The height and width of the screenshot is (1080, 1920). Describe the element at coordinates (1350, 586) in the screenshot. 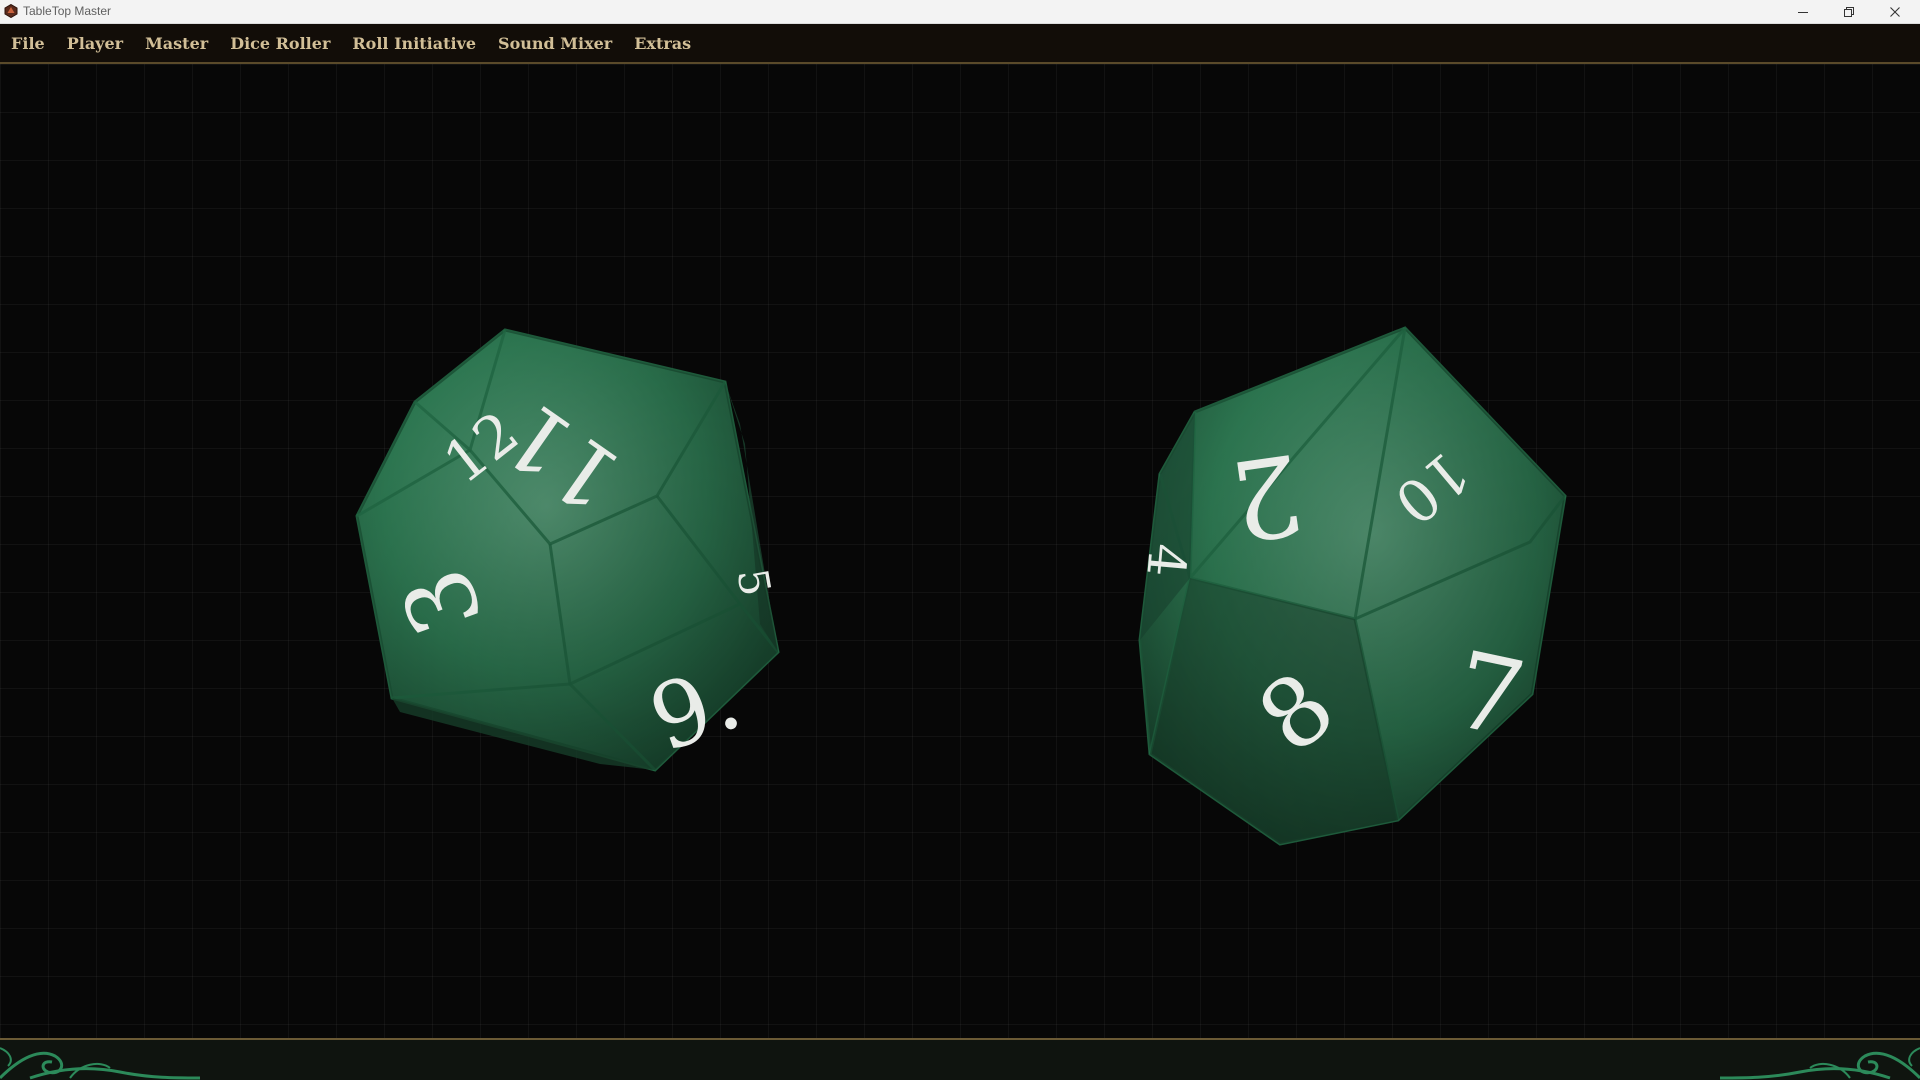

I see `d12-die-right: 2 10 4 8 7` at that location.